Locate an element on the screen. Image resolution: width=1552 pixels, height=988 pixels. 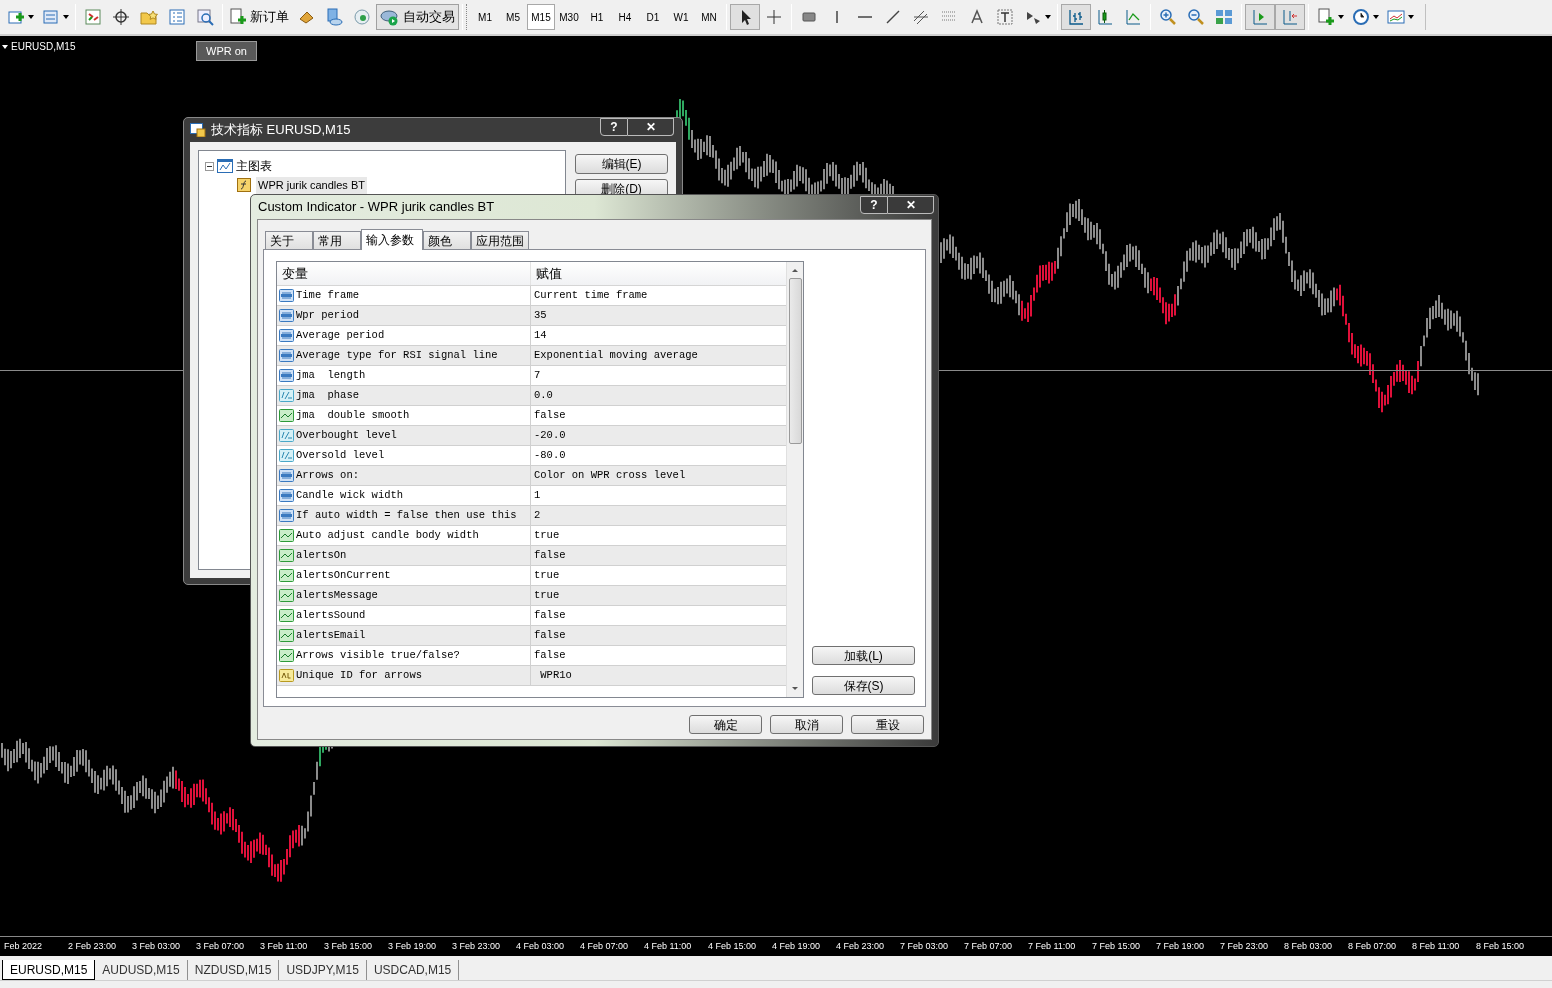
new-chart-icon is located at coordinates (16, 17).